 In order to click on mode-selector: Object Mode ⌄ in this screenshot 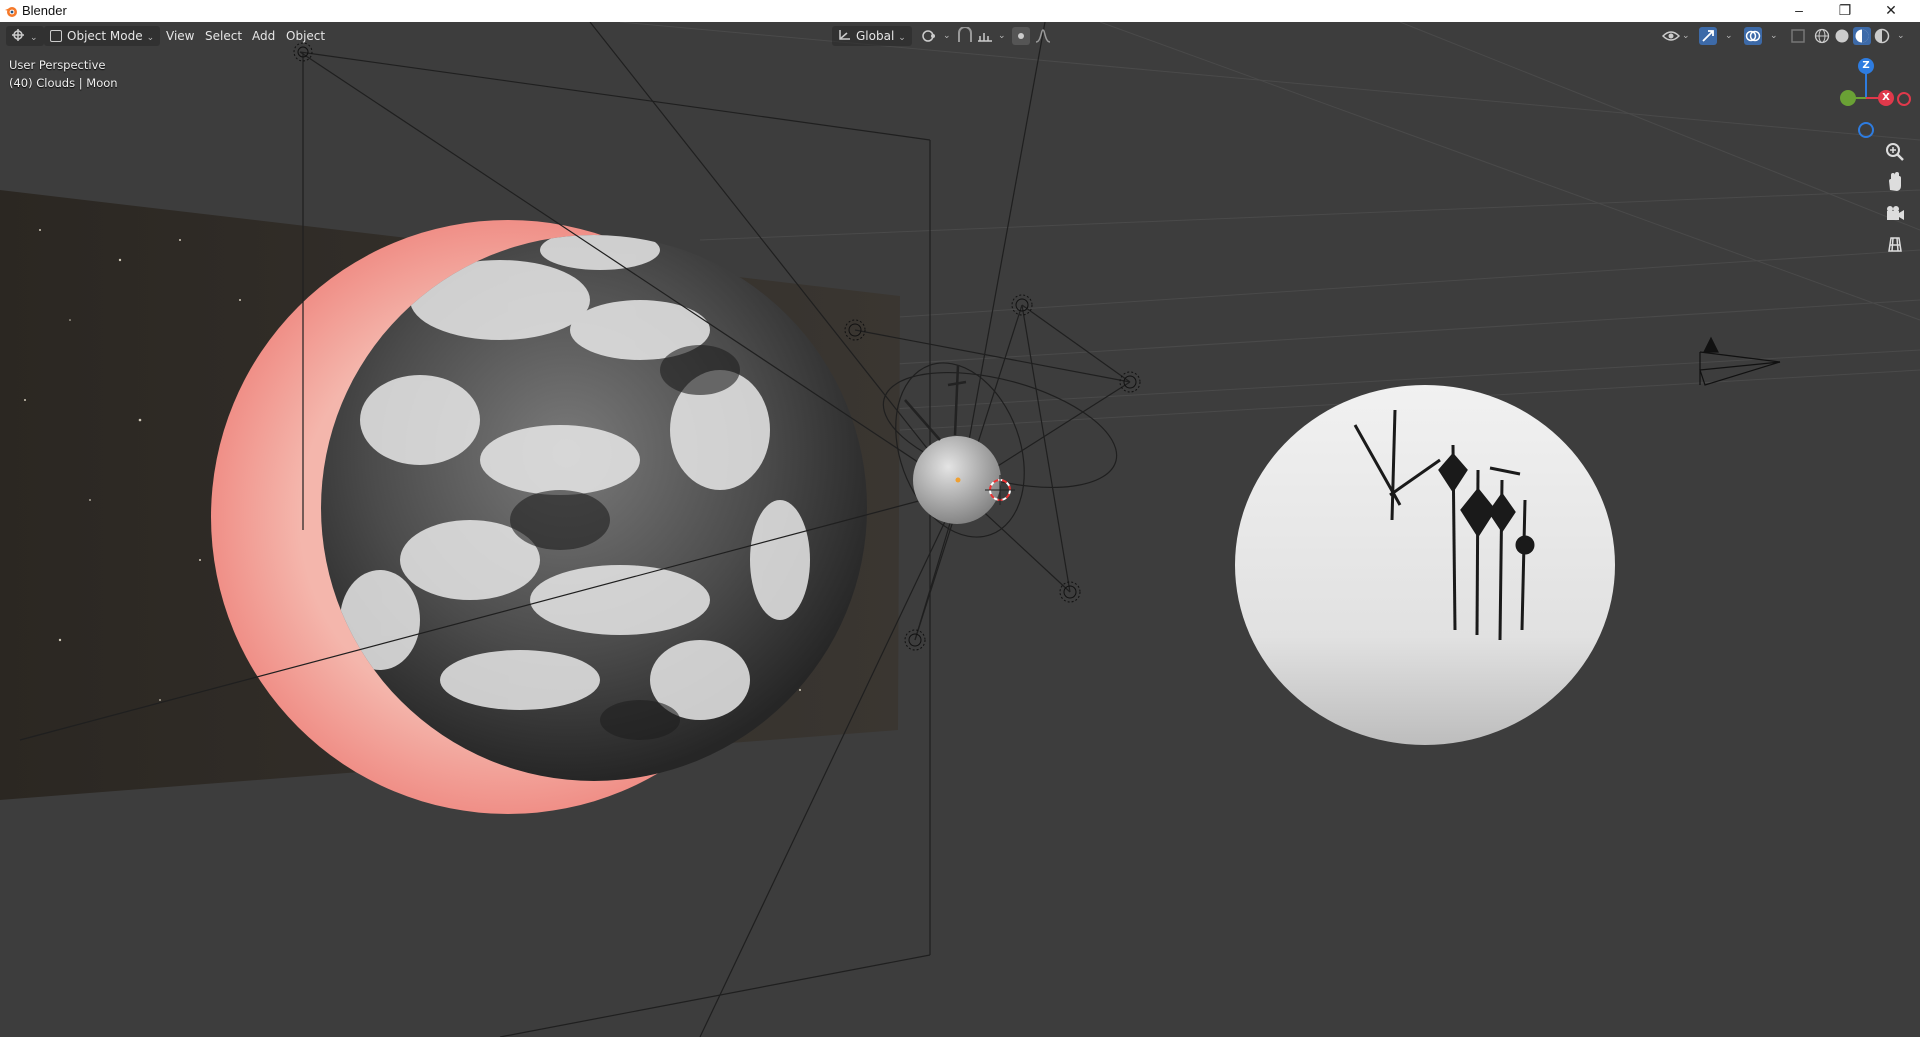, I will do `click(102, 36)`.